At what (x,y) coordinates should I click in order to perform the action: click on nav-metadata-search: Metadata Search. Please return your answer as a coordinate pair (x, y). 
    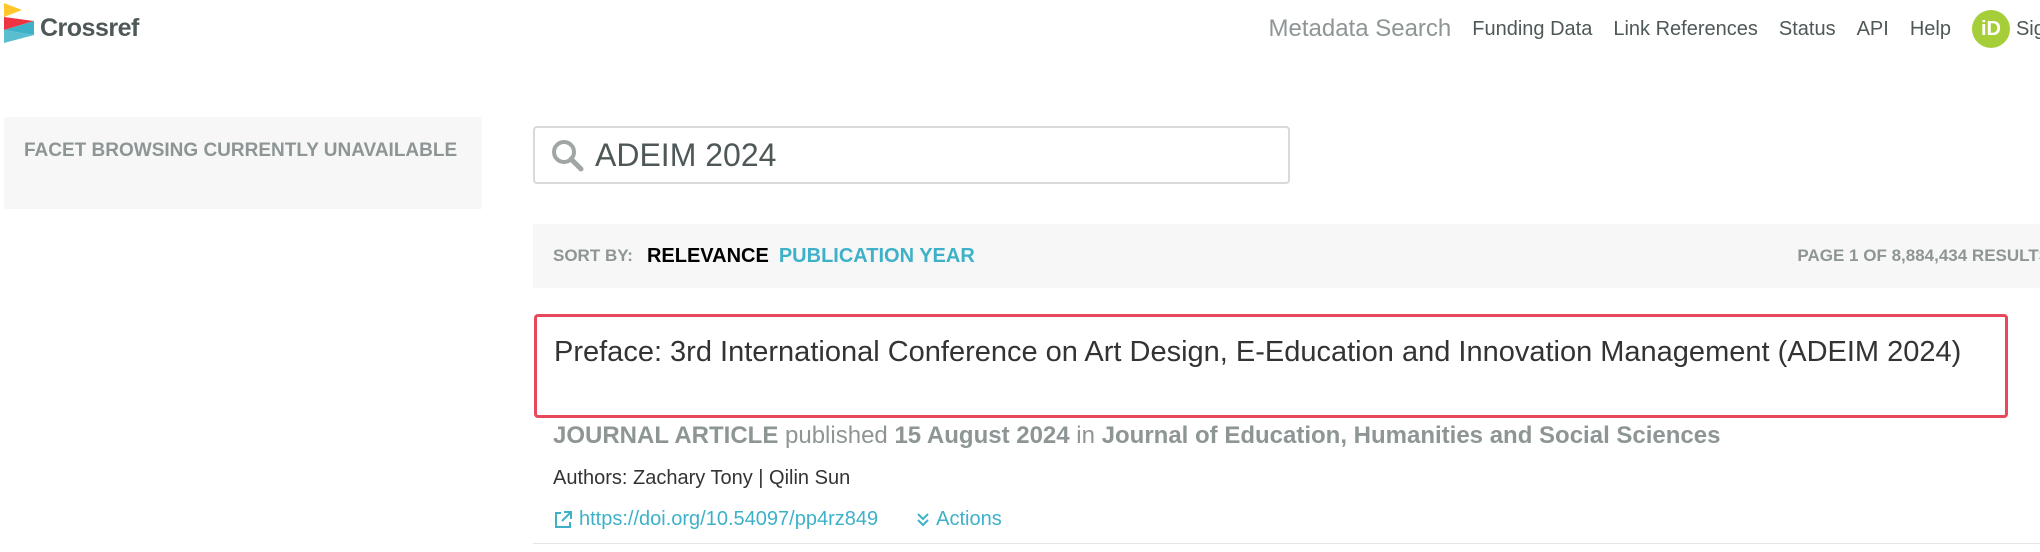
    Looking at the image, I should click on (1359, 29).